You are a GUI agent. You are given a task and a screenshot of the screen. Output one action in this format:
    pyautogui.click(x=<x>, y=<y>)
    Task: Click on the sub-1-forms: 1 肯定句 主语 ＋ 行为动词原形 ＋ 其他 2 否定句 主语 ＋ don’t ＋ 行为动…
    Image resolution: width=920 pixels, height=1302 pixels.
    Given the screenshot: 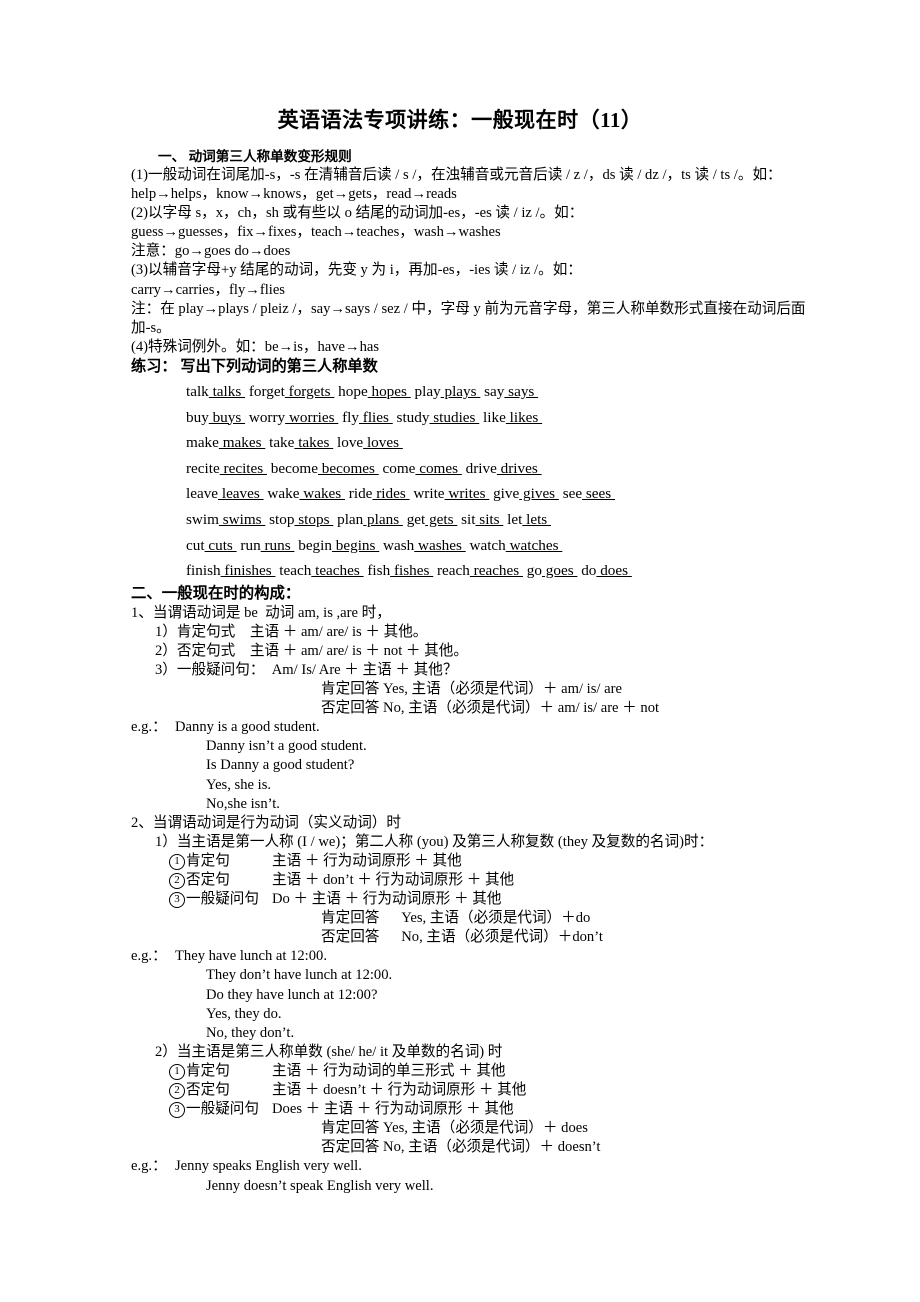 What is the action you would take?
    pyautogui.click(x=469, y=880)
    